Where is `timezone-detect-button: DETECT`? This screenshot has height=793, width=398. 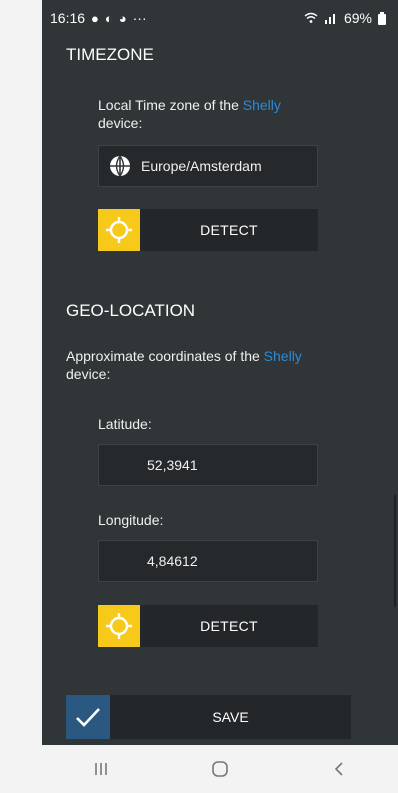 timezone-detect-button: DETECT is located at coordinates (208, 230).